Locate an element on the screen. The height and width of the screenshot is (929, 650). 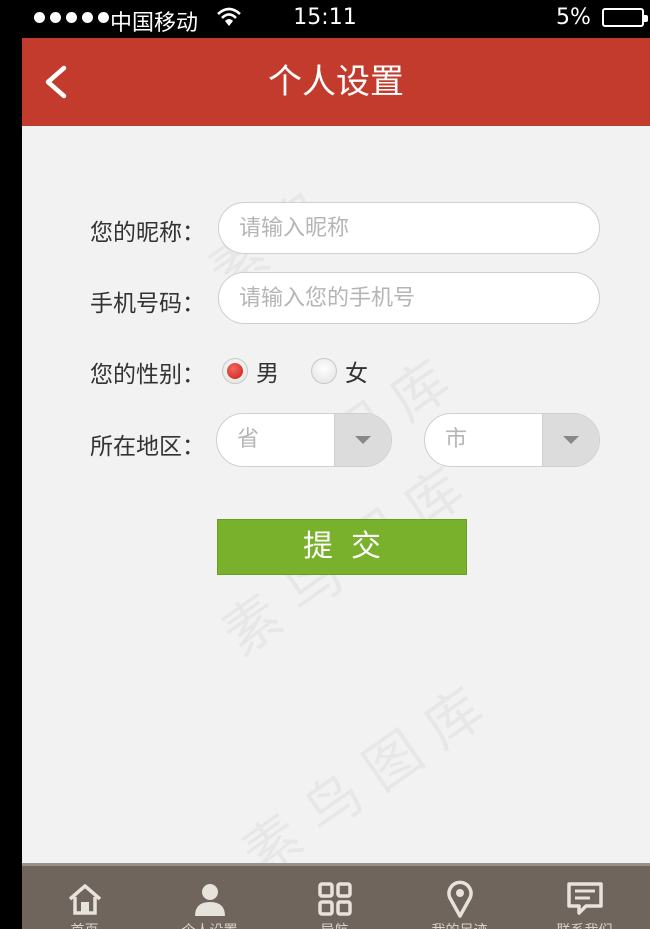
gender-label: 您的性别： is located at coordinates (147, 375).